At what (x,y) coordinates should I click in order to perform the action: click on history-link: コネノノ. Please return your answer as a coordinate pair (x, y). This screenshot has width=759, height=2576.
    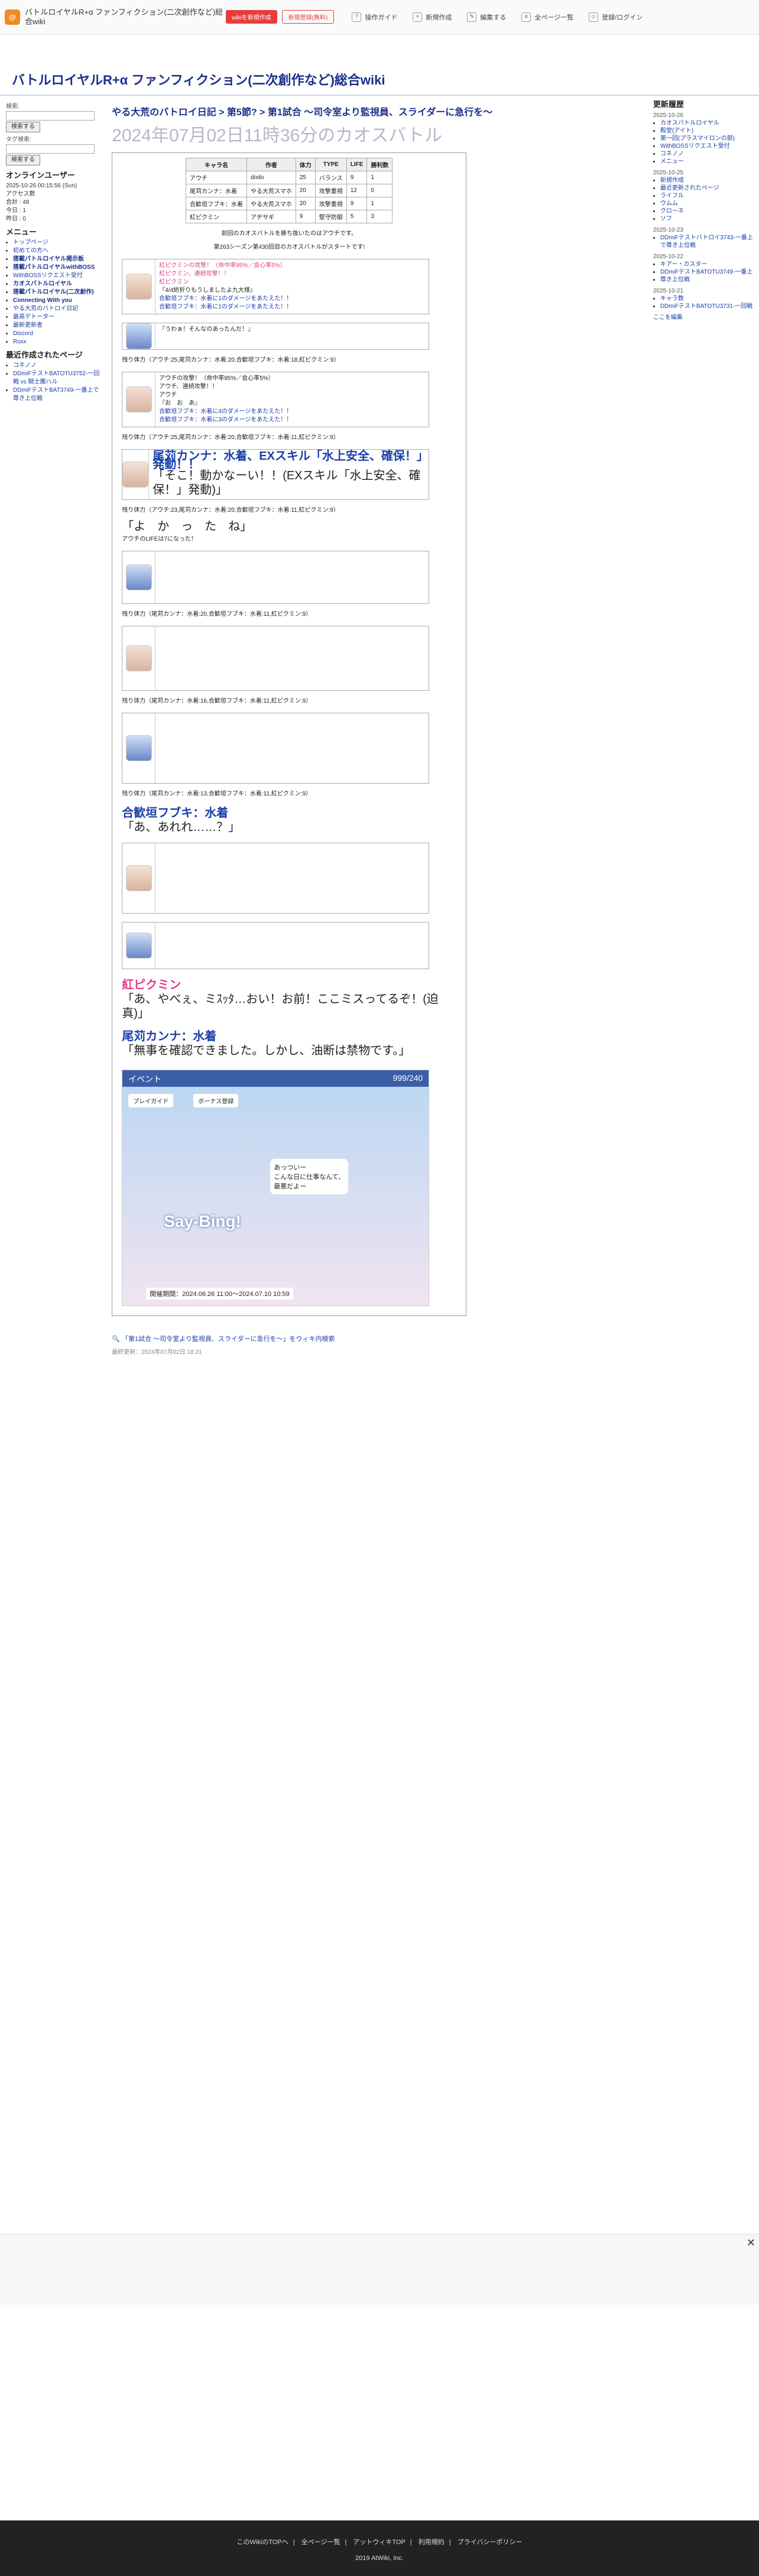
    Looking at the image, I should click on (672, 154).